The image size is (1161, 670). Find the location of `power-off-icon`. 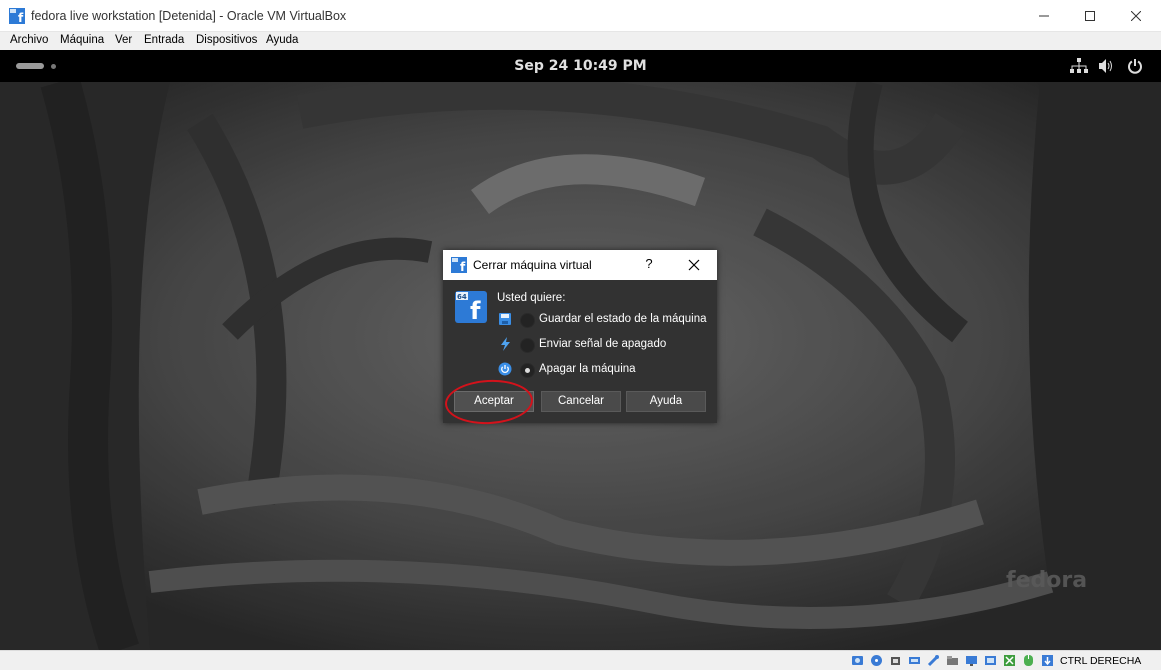

power-off-icon is located at coordinates (505, 369).